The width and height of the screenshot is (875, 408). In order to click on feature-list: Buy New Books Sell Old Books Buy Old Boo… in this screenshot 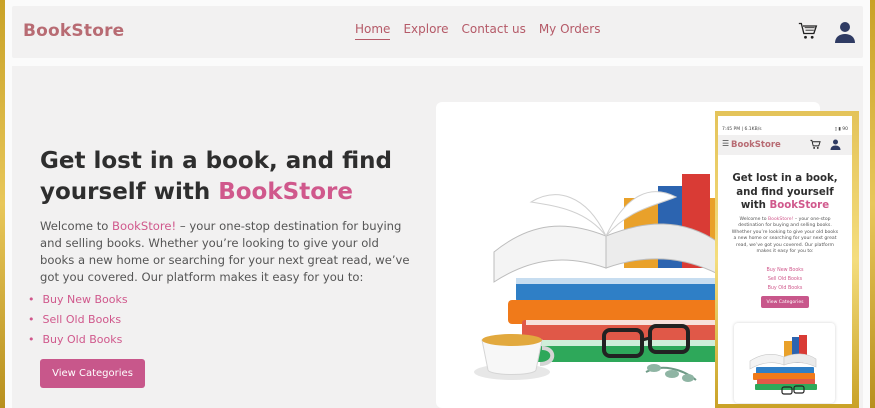, I will do `click(78, 320)`.